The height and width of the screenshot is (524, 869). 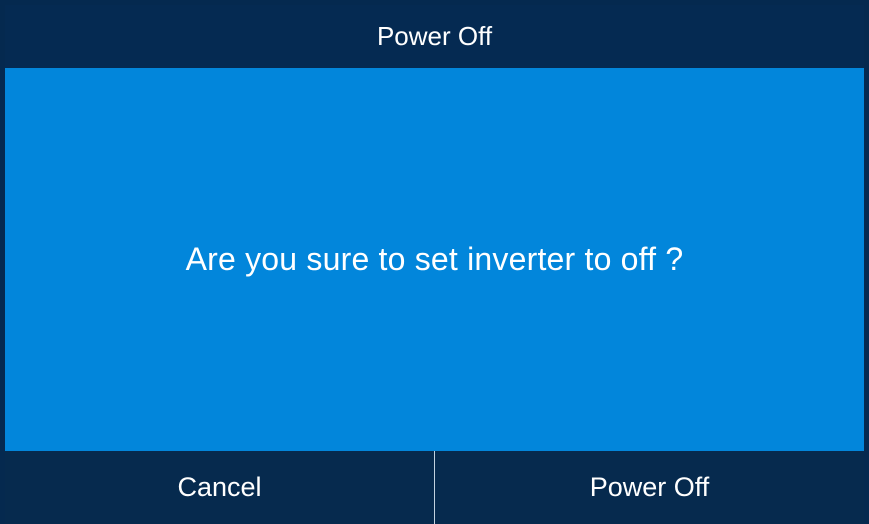 What do you see at coordinates (434, 36) in the screenshot?
I see `dialog-title: Power Off` at bounding box center [434, 36].